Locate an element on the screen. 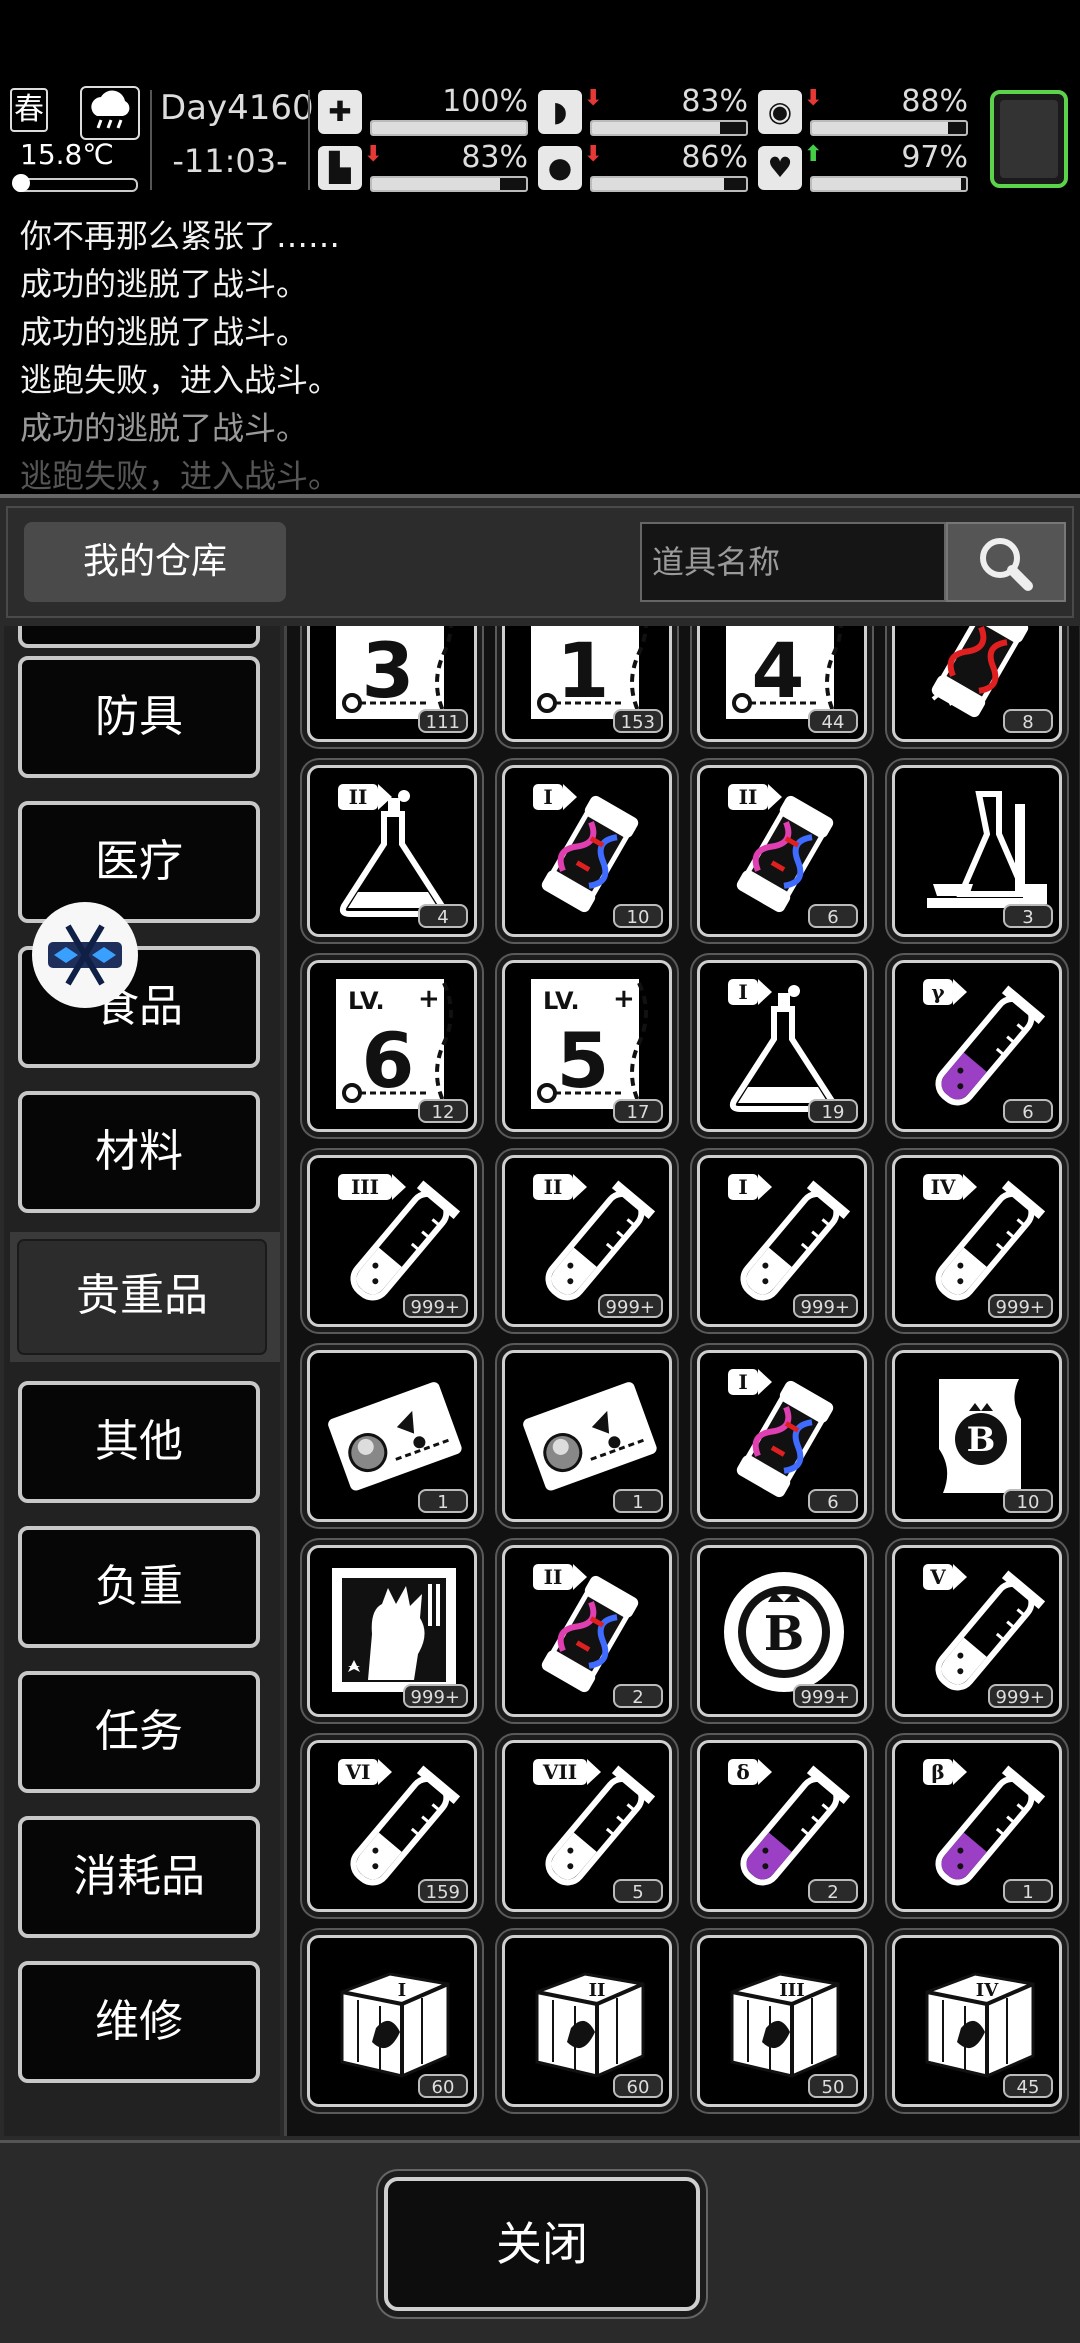 This screenshot has height=2343, width=1080. floating-assistant-icon is located at coordinates (85, 955).